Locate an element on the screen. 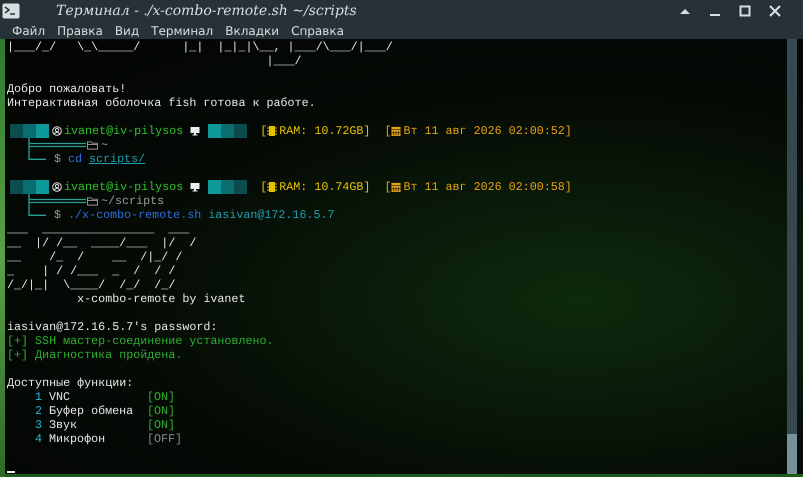 Image resolution: width=803 pixels, height=477 pixels. command: cd is located at coordinates (75, 159).